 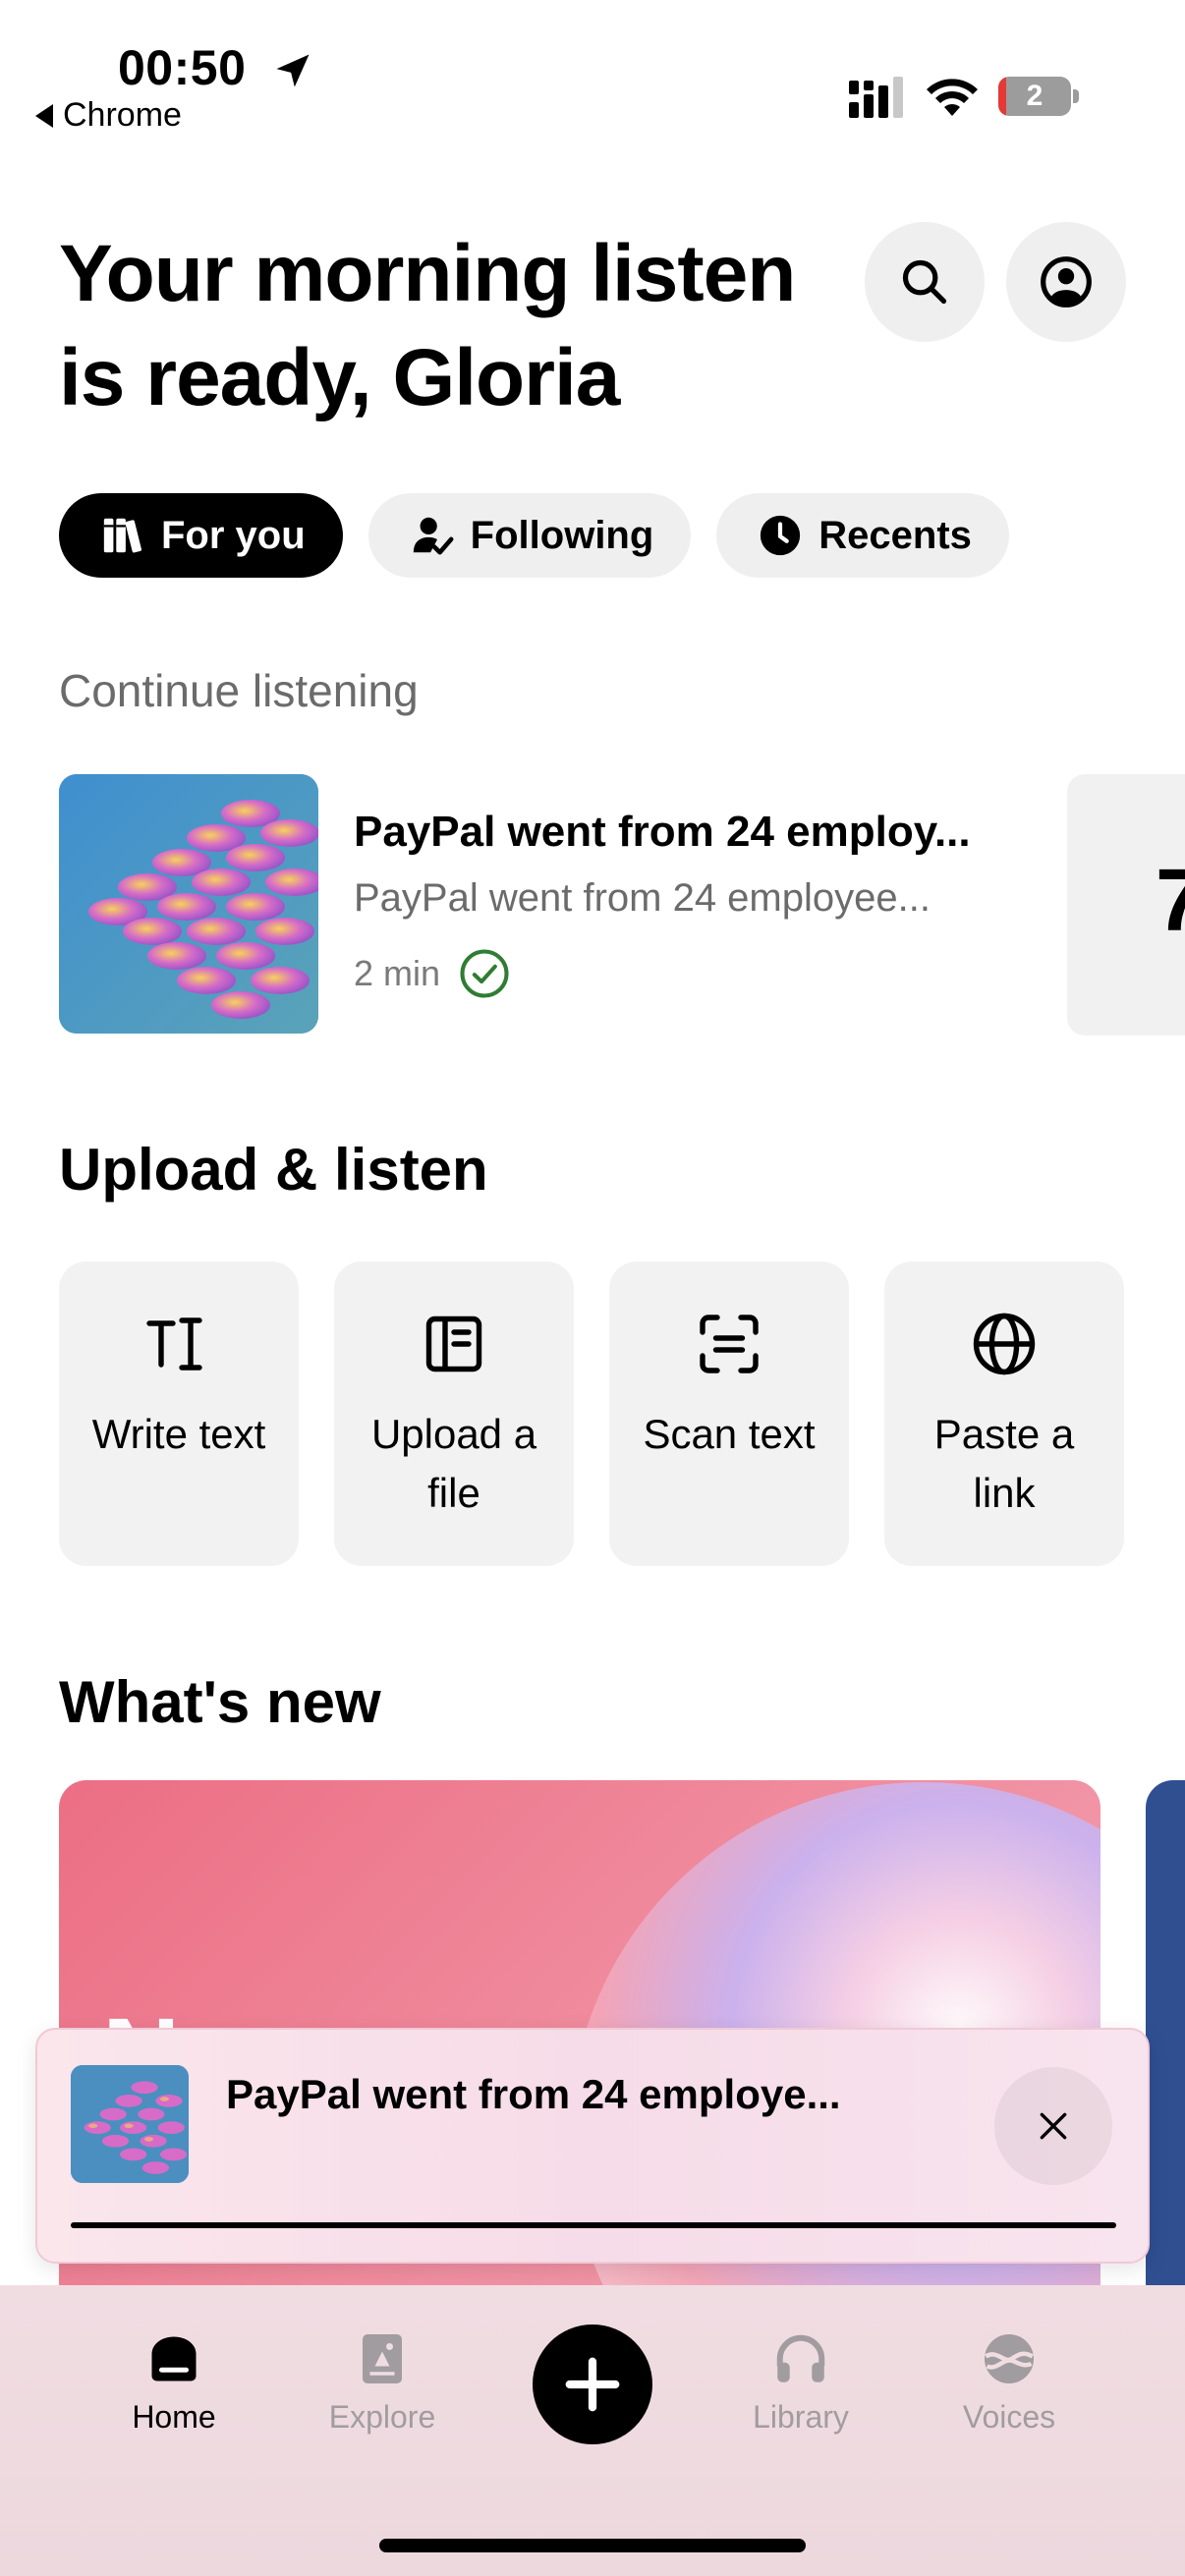 What do you see at coordinates (781, 535) in the screenshot?
I see `clock-icon` at bounding box center [781, 535].